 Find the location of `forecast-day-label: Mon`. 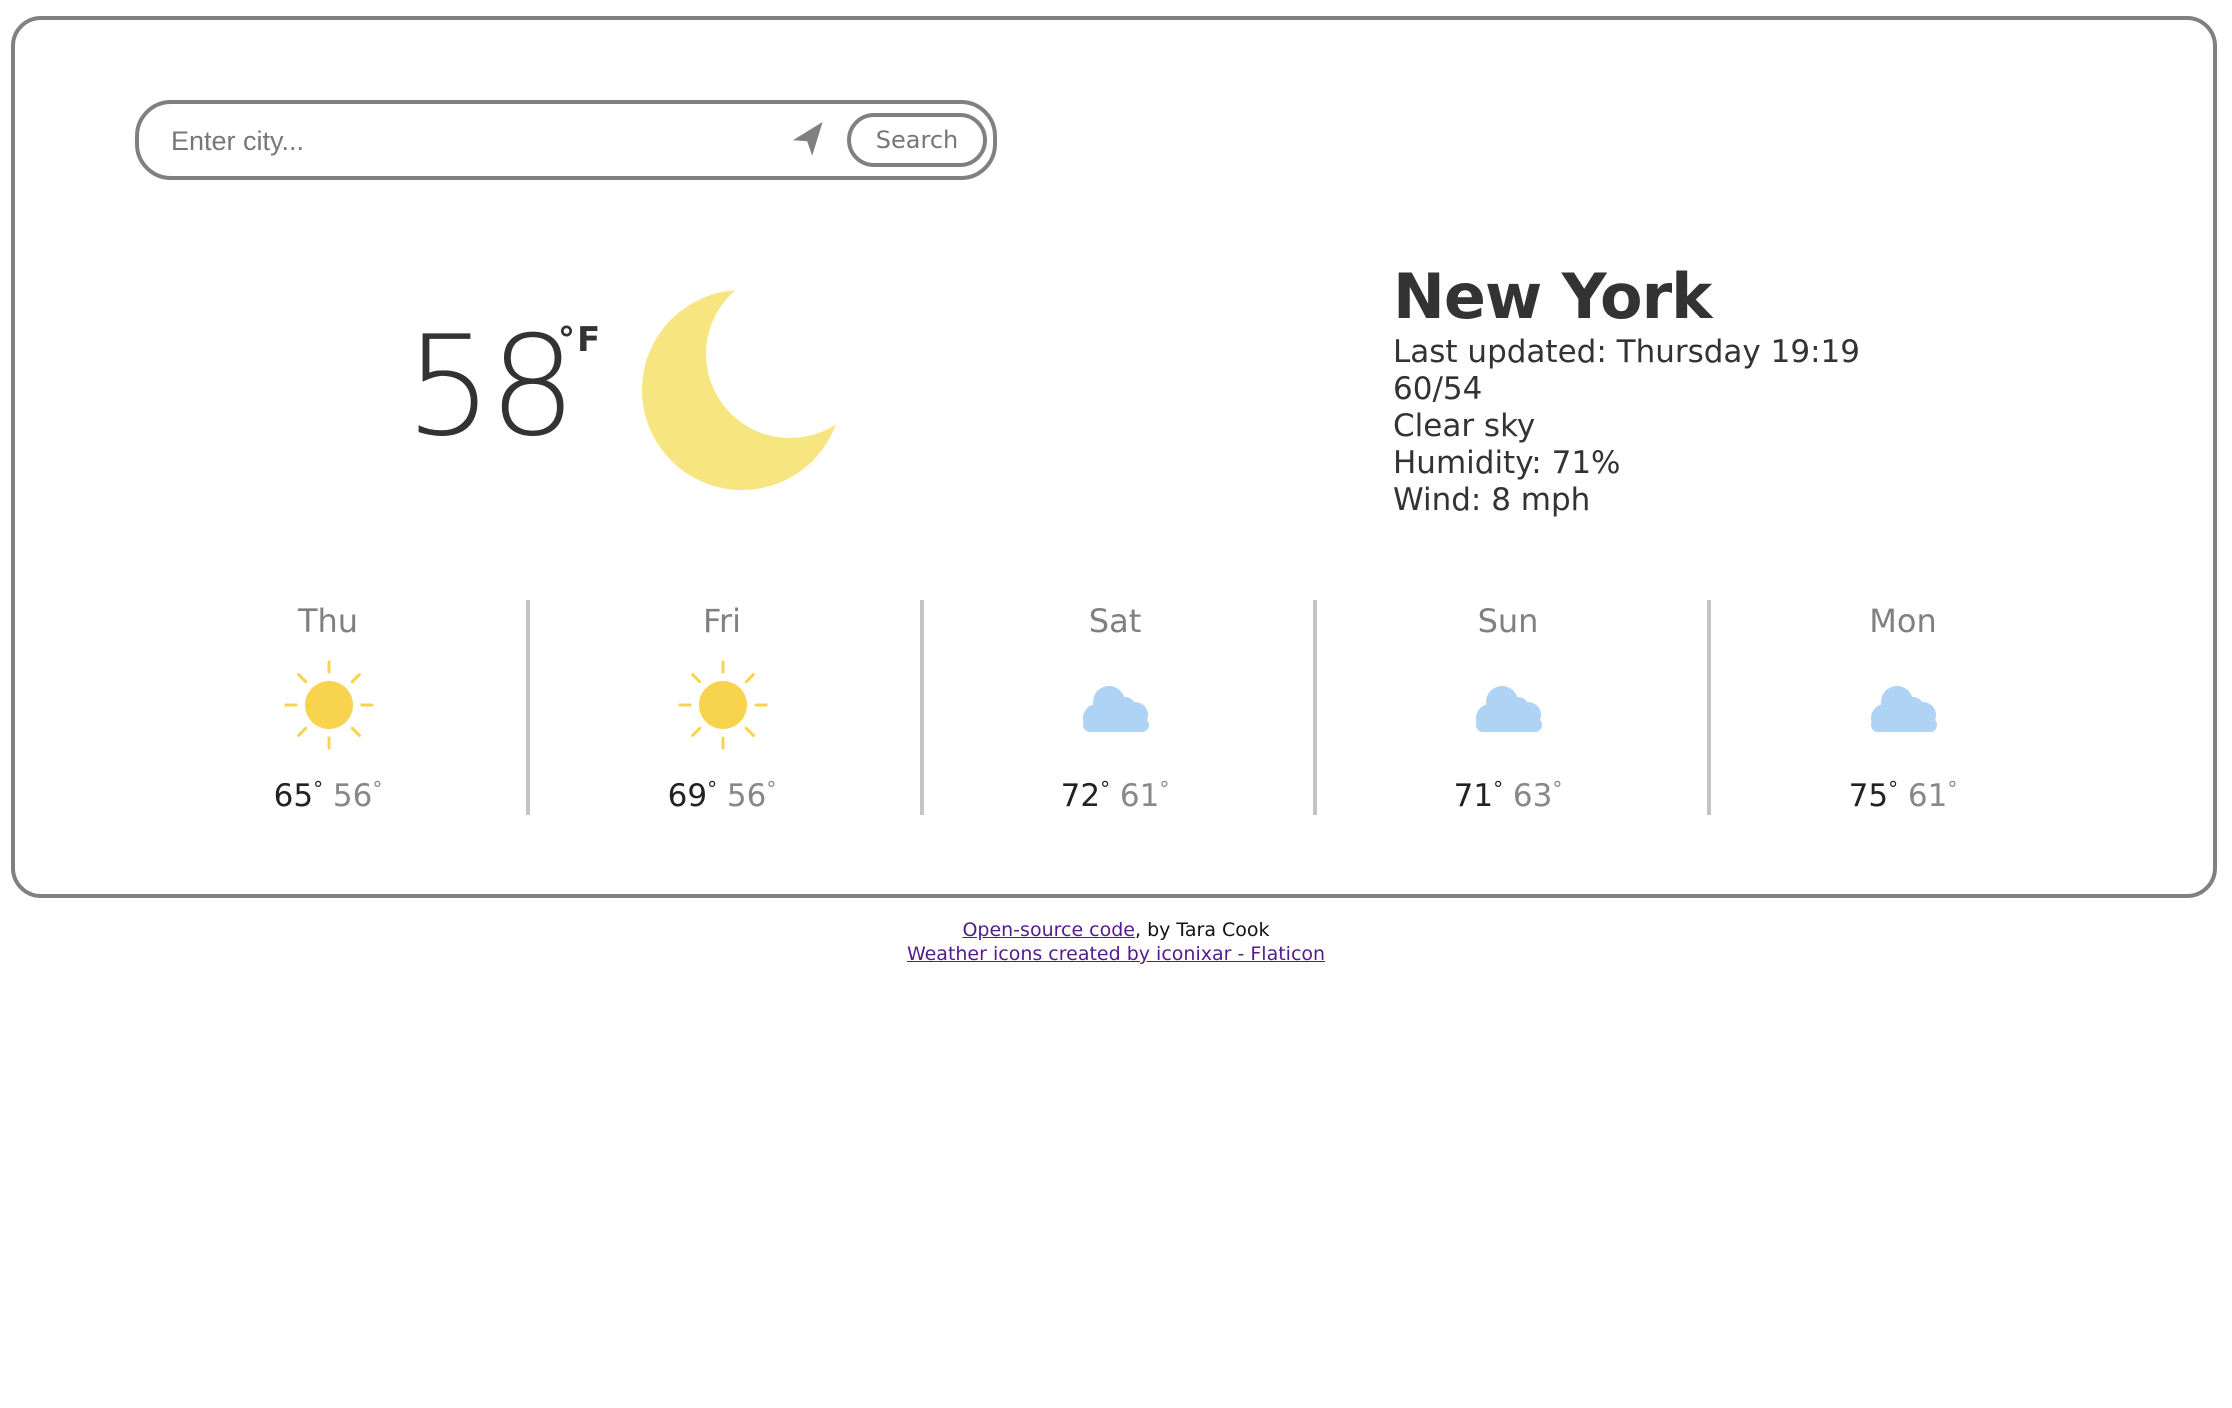

forecast-day-label: Mon is located at coordinates (1903, 621).